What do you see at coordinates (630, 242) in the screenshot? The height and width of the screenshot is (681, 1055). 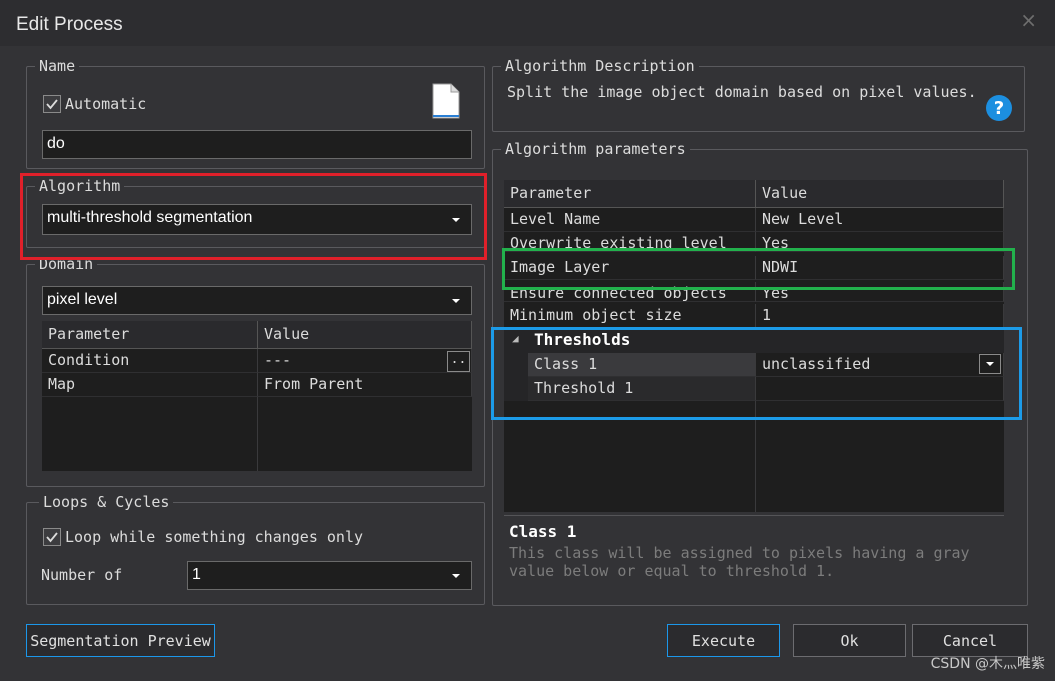 I see `table-row: Overwrite existing level` at bounding box center [630, 242].